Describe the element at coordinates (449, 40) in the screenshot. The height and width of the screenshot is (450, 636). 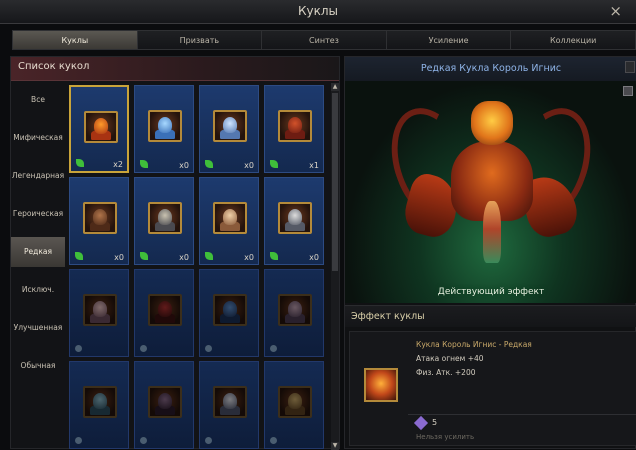
I see `tab-3: Усиление` at that location.